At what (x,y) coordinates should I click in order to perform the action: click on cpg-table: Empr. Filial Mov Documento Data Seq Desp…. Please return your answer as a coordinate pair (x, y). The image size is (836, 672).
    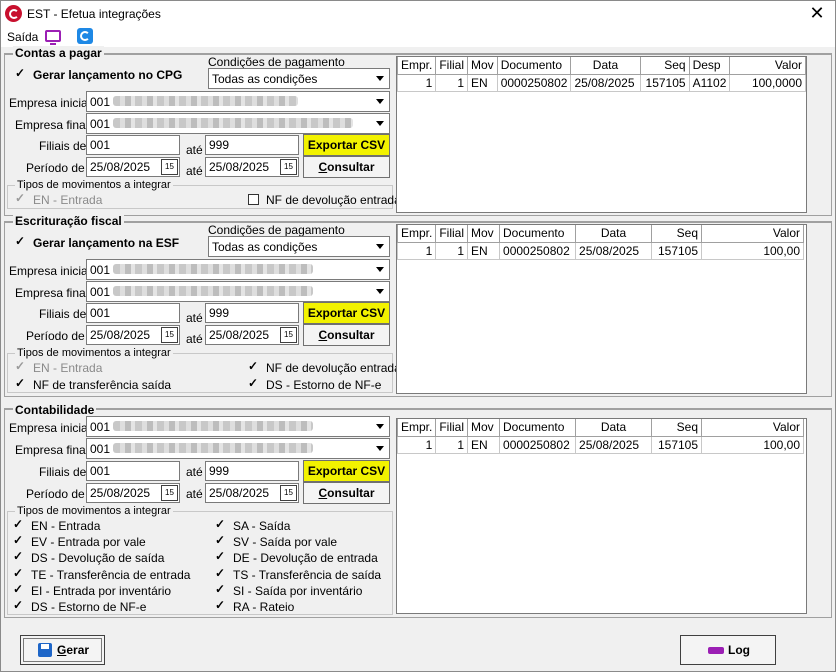
    Looking at the image, I should click on (601, 74).